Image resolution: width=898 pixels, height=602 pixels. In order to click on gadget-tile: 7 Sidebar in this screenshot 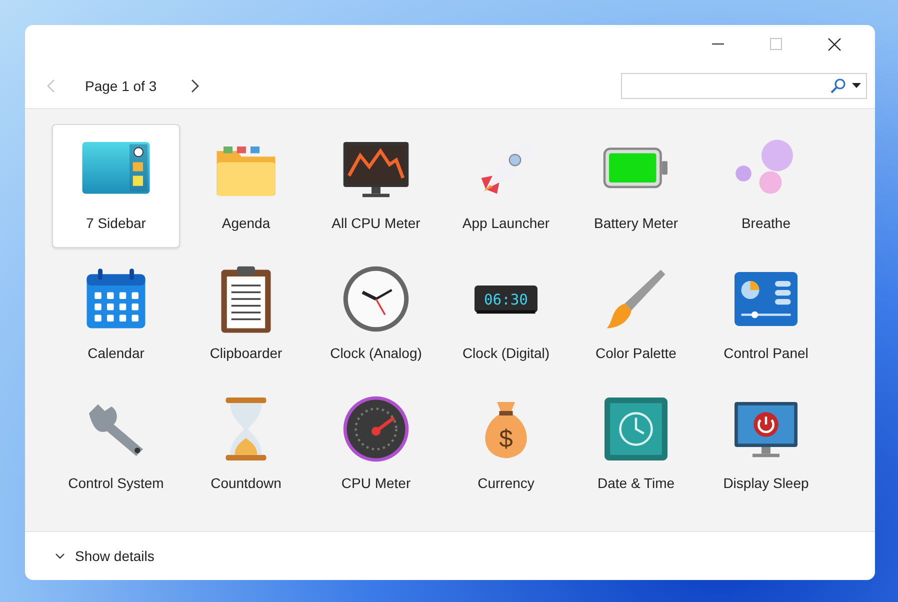, I will do `click(116, 186)`.